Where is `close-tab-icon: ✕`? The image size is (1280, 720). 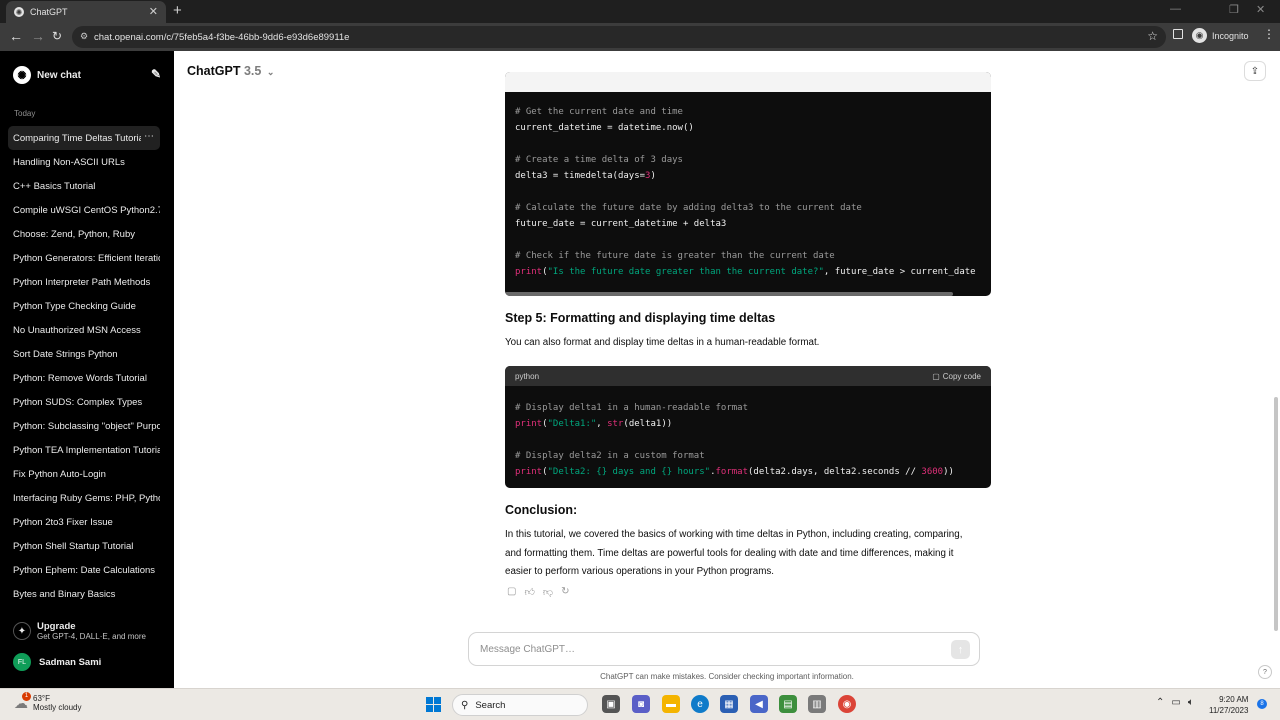
close-tab-icon: ✕ is located at coordinates (153, 11).